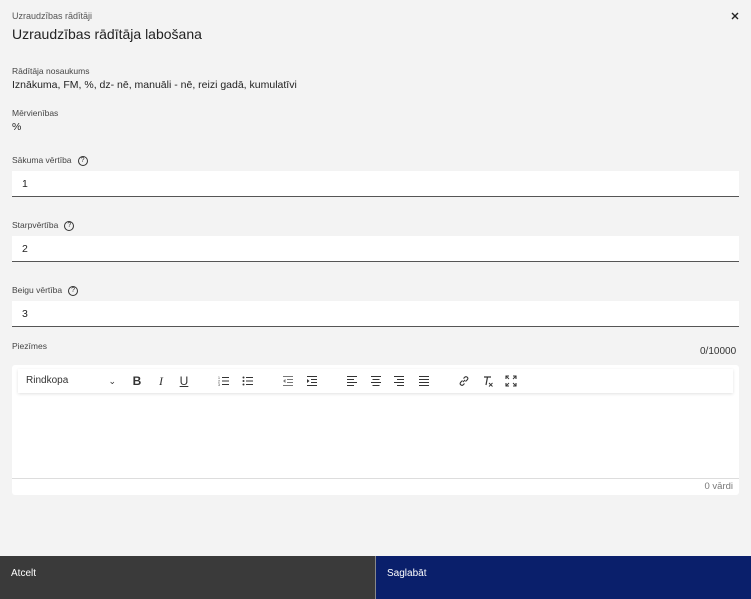 The width and height of the screenshot is (751, 599). What do you see at coordinates (17, 127) in the screenshot?
I see `unit-value: %` at bounding box center [17, 127].